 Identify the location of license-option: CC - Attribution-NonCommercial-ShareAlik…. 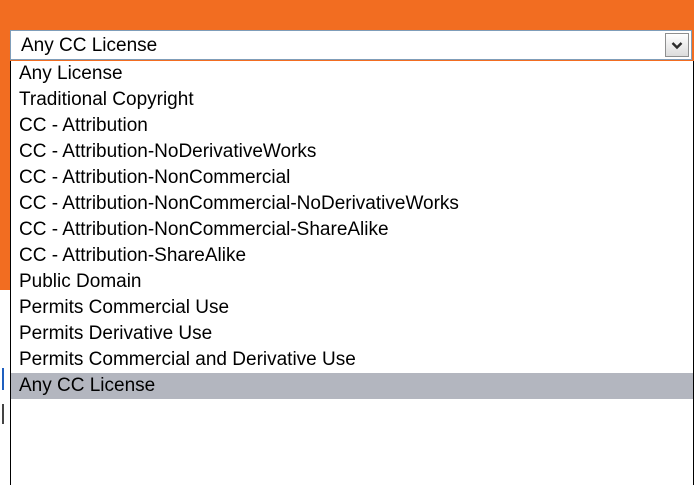
(352, 230).